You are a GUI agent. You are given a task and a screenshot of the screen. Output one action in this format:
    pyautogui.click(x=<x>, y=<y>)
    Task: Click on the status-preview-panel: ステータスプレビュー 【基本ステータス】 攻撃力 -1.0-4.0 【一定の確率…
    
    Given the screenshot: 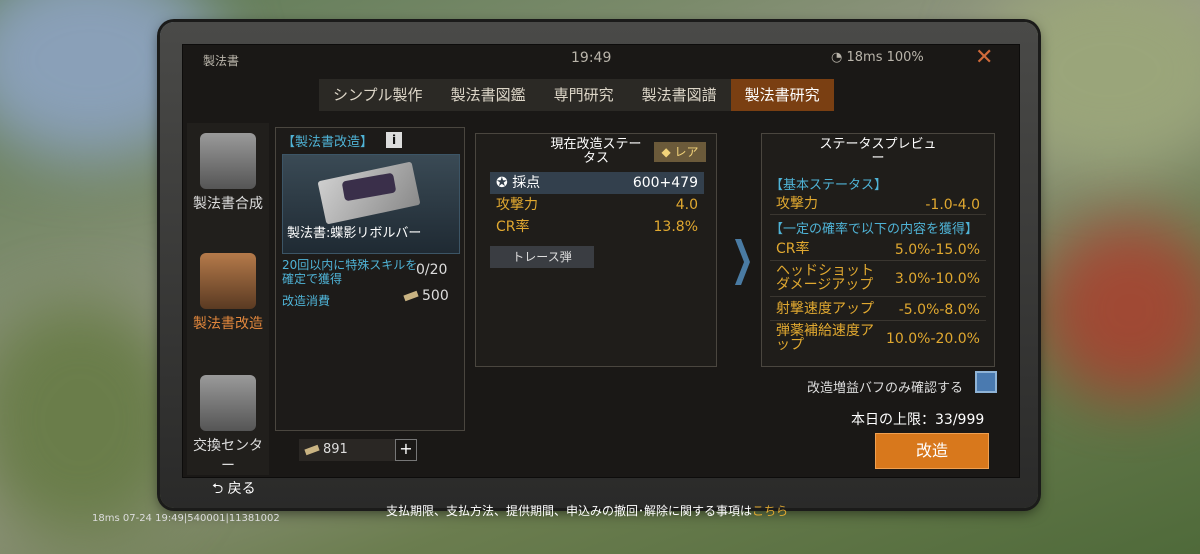 What is the action you would take?
    pyautogui.click(x=878, y=250)
    